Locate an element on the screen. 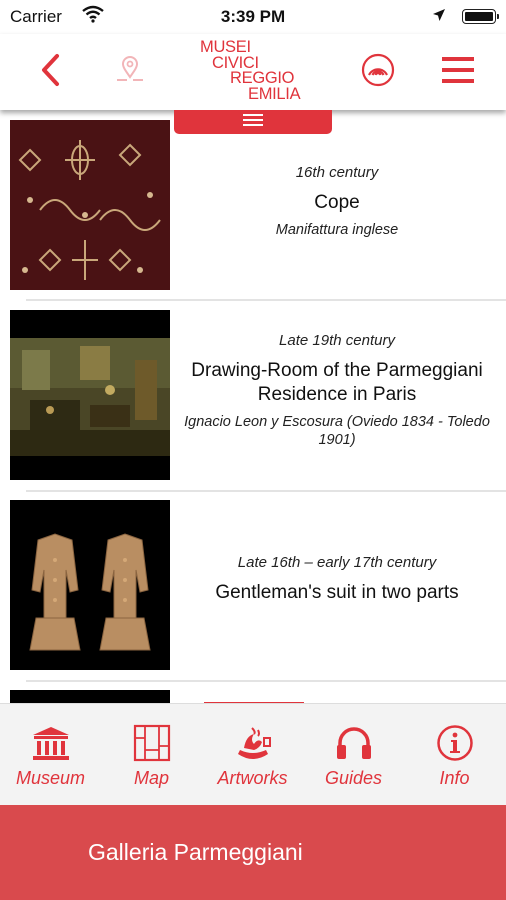 The height and width of the screenshot is (900, 506). bottom-tab-bar: Museum Map Artworks Guides Info is located at coordinates (253, 754).